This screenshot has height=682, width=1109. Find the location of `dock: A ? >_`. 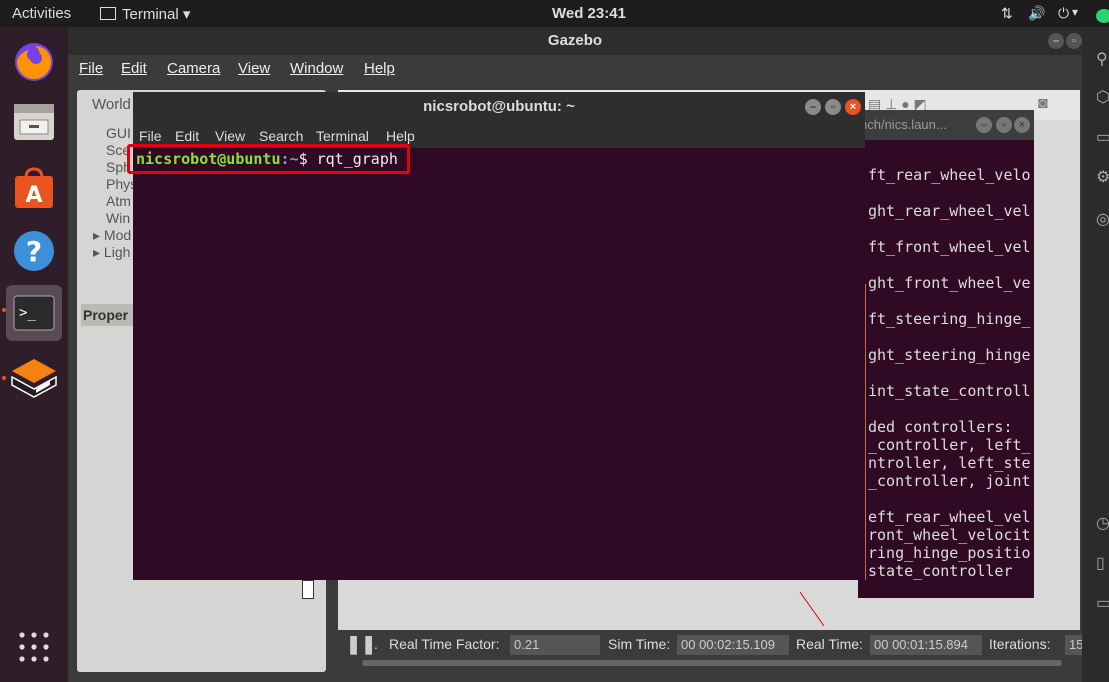

dock: A ? >_ is located at coordinates (34, 354).